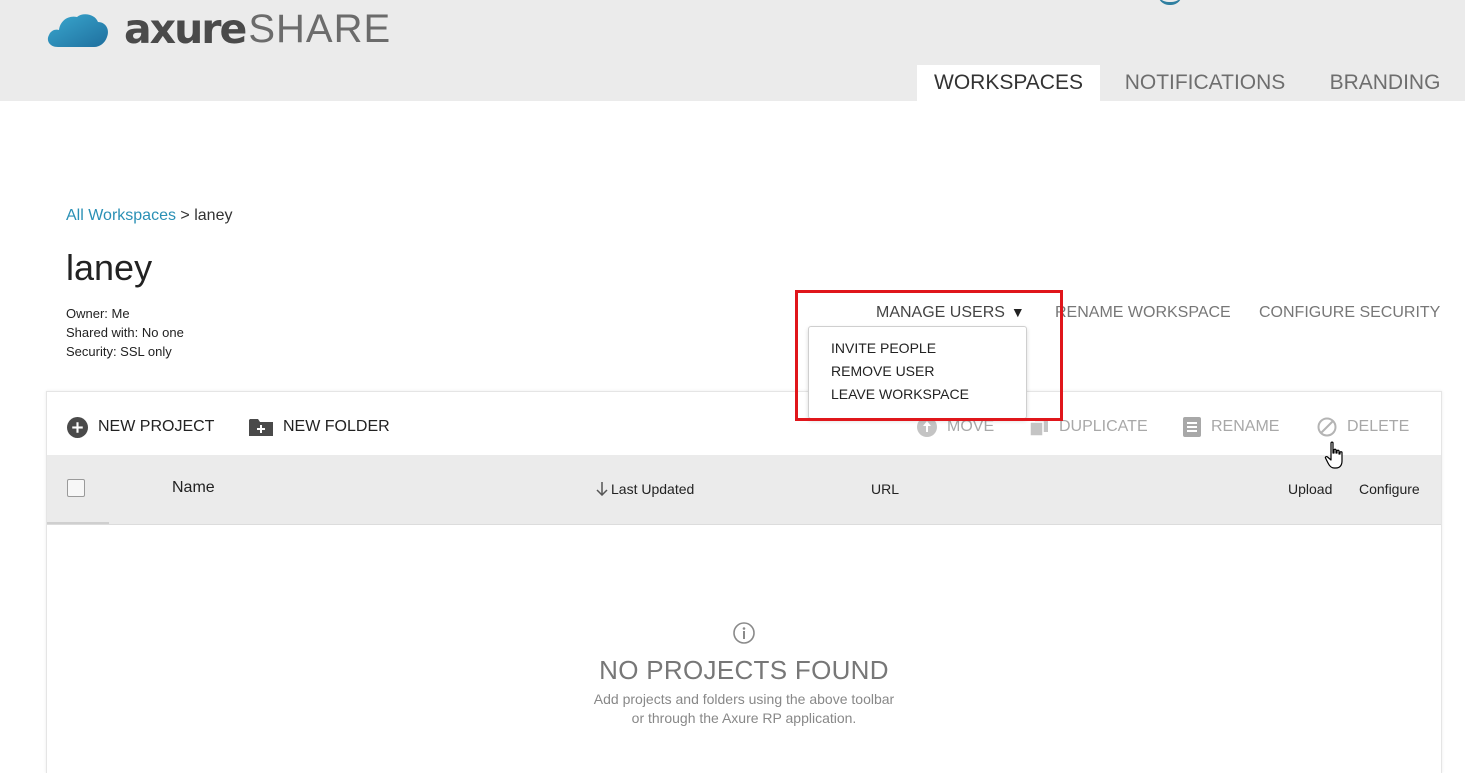  I want to click on breadcrumb-all-workspaces: All Workspaces, so click(121, 215).